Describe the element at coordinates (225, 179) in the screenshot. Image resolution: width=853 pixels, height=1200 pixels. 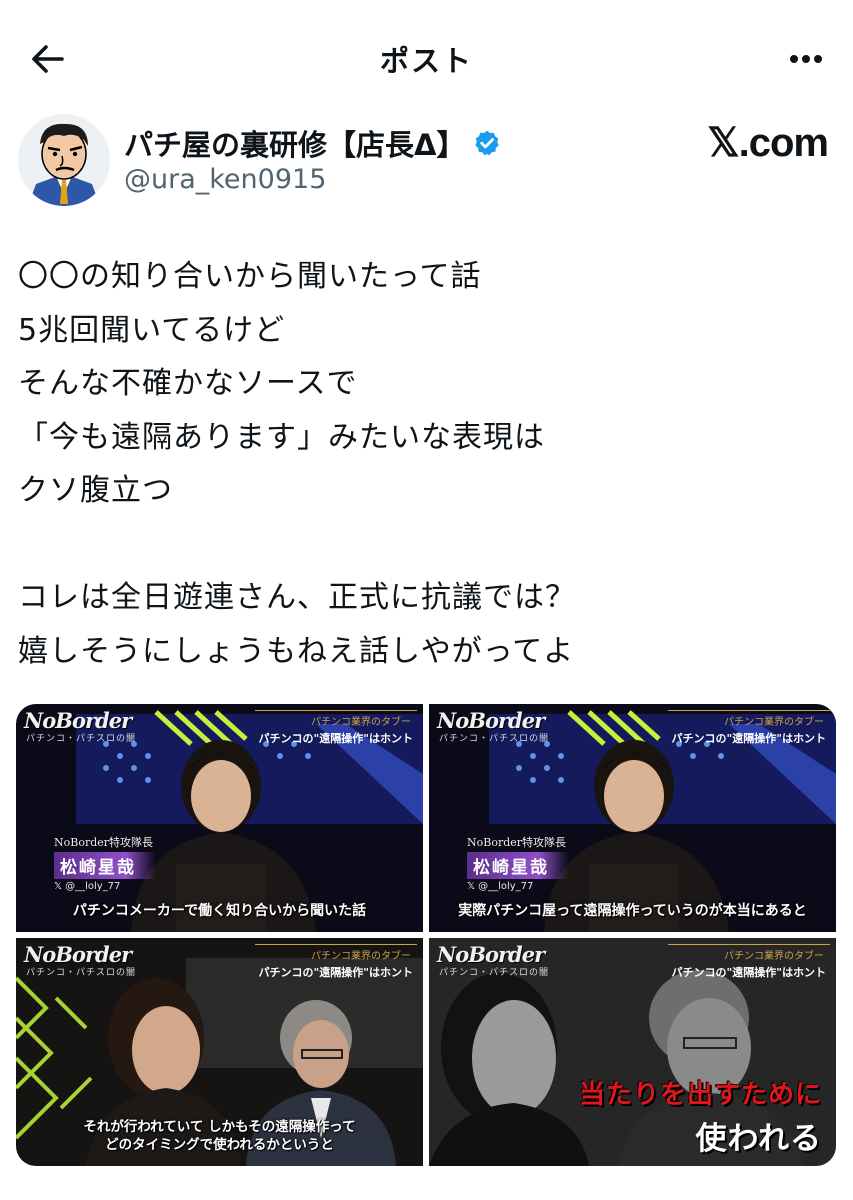
I see `user-handle: @ura_ken0915` at that location.